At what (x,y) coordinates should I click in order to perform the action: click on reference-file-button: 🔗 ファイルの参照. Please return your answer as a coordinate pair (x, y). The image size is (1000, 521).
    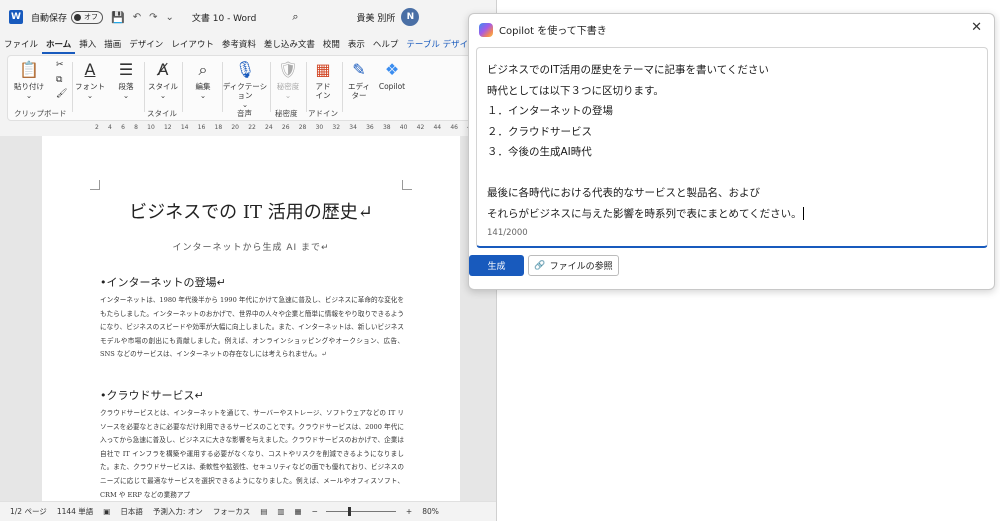
    Looking at the image, I should click on (573, 265).